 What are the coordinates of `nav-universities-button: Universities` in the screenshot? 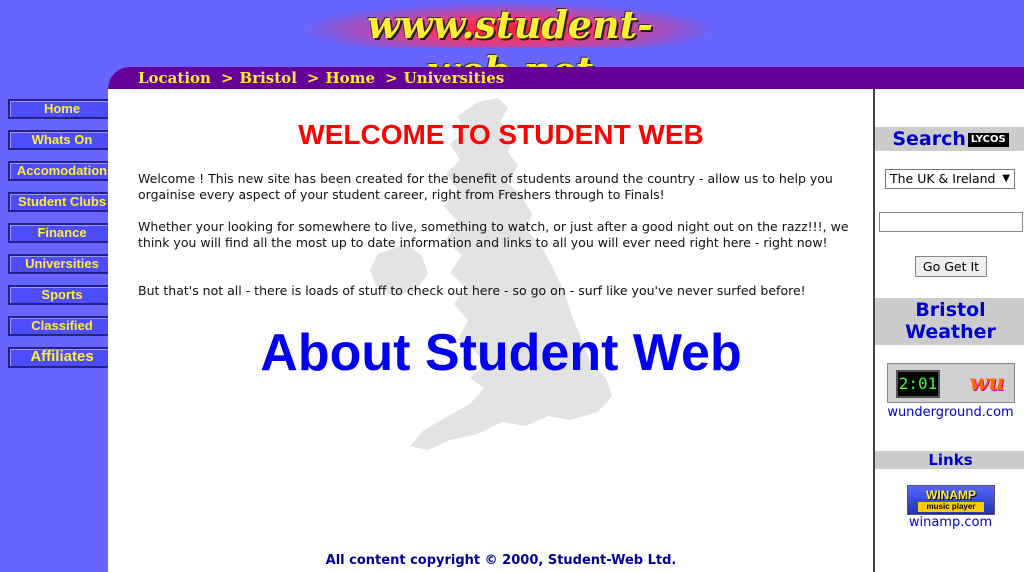 It's located at (62, 264).